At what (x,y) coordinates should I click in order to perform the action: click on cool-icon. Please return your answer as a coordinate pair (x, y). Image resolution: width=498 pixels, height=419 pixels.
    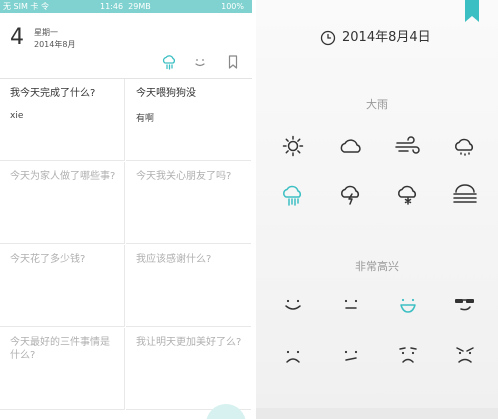
    Looking at the image, I should click on (465, 304).